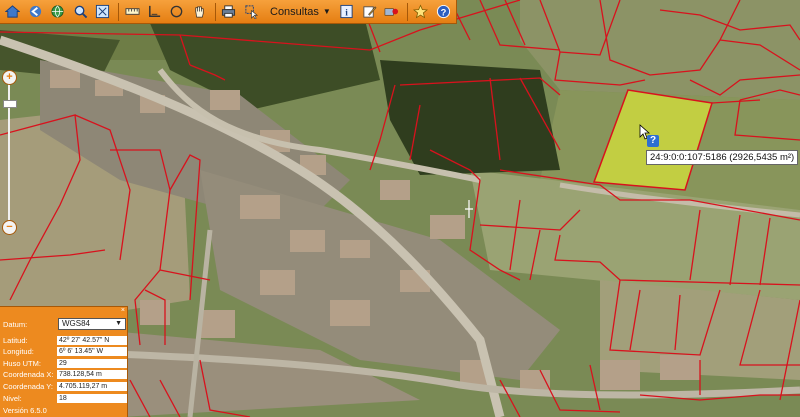  I want to click on main-toolbar: Consultas ▼ i ?, so click(228, 12).